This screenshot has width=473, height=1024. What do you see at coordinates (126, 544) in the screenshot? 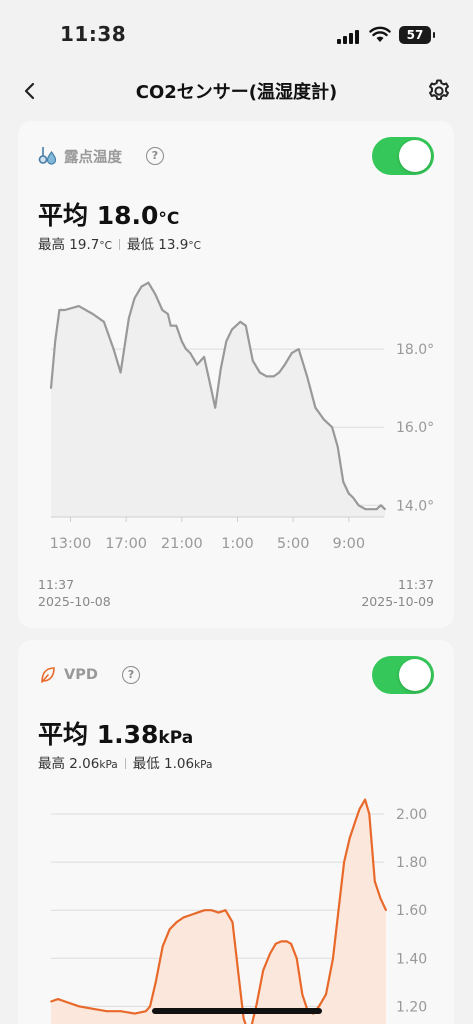
I see `x-tick-label: 17:00` at bounding box center [126, 544].